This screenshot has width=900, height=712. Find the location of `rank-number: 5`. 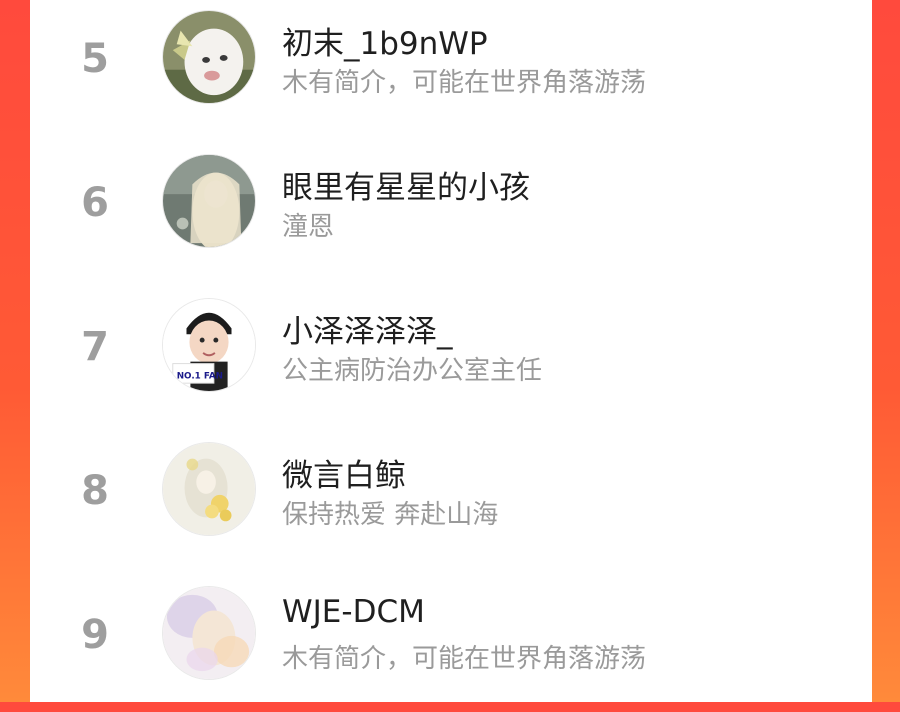

rank-number: 5 is located at coordinates (95, 59).